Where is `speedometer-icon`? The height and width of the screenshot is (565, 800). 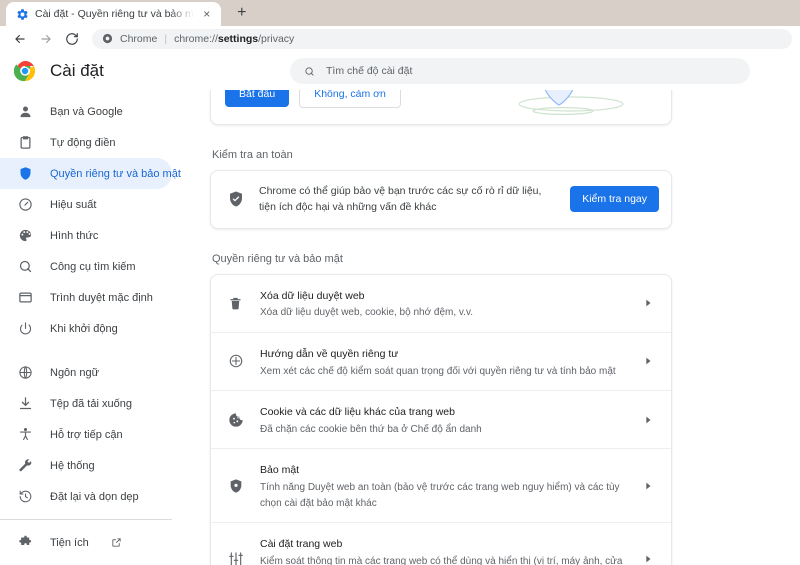
speedometer-icon is located at coordinates (25, 204).